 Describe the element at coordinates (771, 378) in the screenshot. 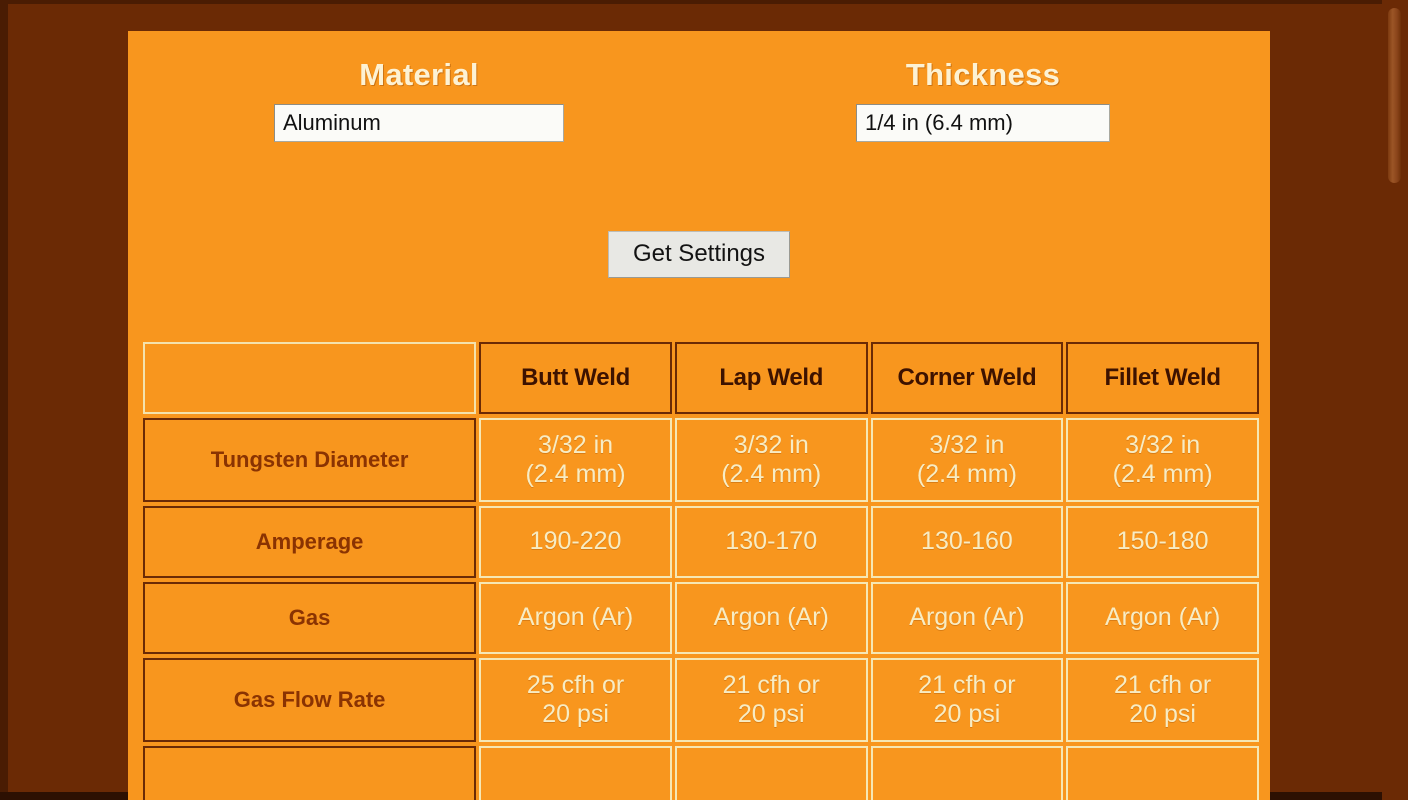

I see `column-header-lap-weld: Lap Weld` at that location.